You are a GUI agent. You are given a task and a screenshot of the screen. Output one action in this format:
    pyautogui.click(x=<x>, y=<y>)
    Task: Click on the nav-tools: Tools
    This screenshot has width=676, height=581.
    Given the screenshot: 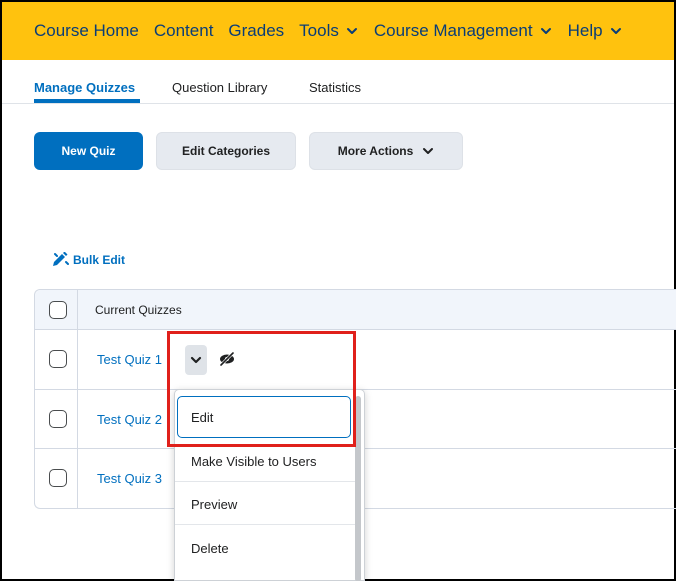 What is the action you would take?
    pyautogui.click(x=329, y=31)
    